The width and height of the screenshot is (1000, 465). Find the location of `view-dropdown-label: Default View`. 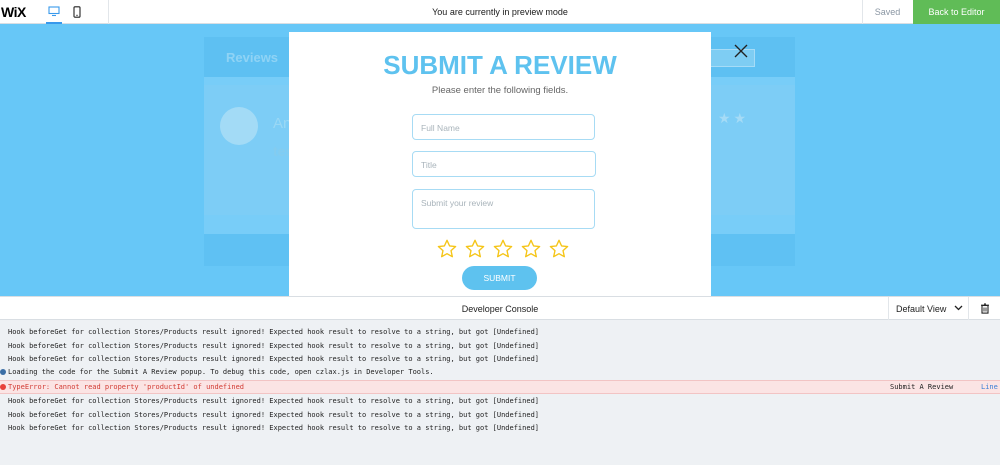

view-dropdown-label: Default View is located at coordinates (921, 308).